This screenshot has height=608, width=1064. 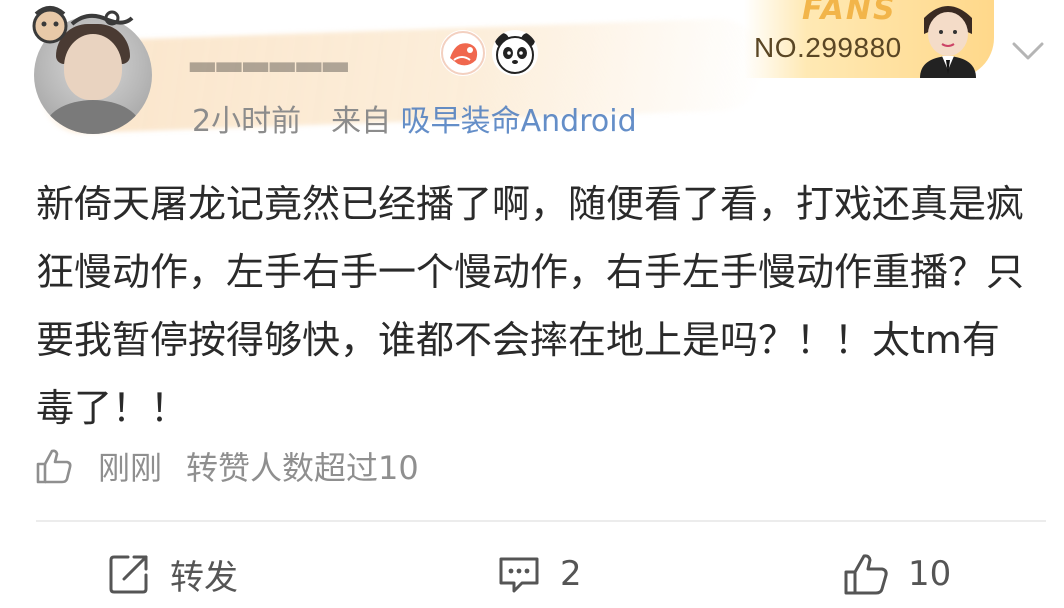 What do you see at coordinates (519, 575) in the screenshot?
I see `comment-icon` at bounding box center [519, 575].